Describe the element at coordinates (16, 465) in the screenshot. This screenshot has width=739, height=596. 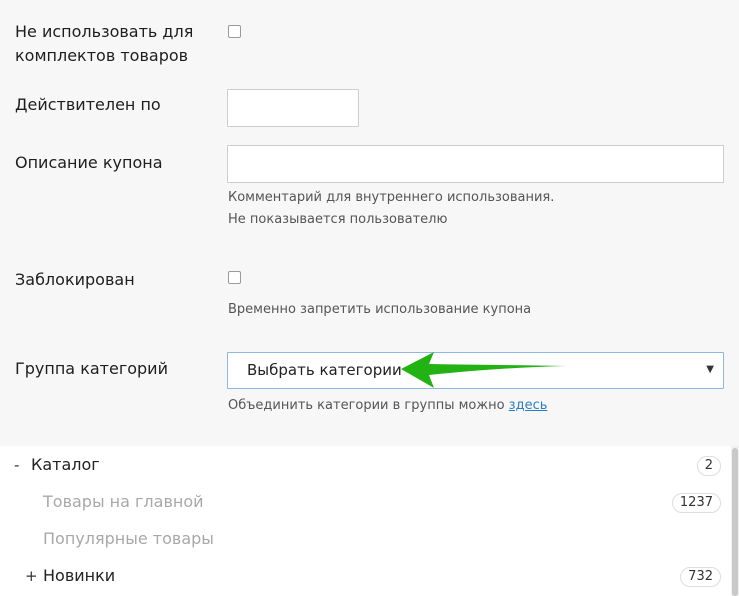
I see `collapse-toggle: -` at that location.